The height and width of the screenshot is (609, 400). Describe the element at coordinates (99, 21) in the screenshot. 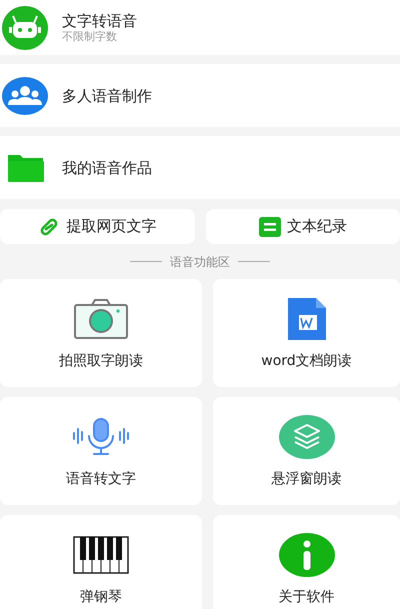

I see `menu-title: 文字转语音` at that location.